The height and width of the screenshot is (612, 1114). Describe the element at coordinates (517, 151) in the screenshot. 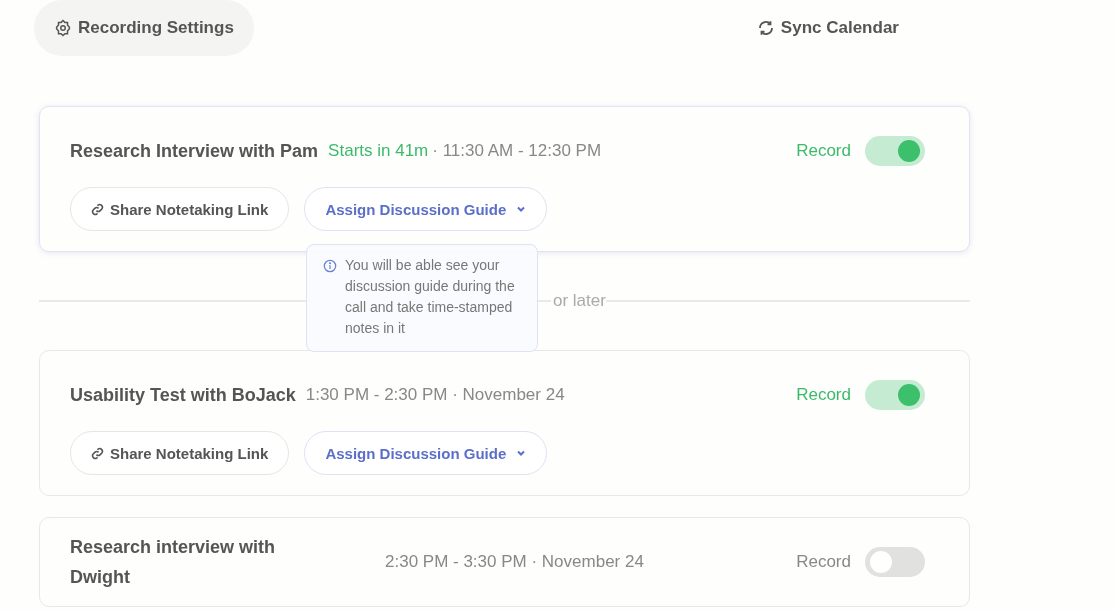

I see `meeting-time: · 11:30 AM - 12:30 PM` at that location.